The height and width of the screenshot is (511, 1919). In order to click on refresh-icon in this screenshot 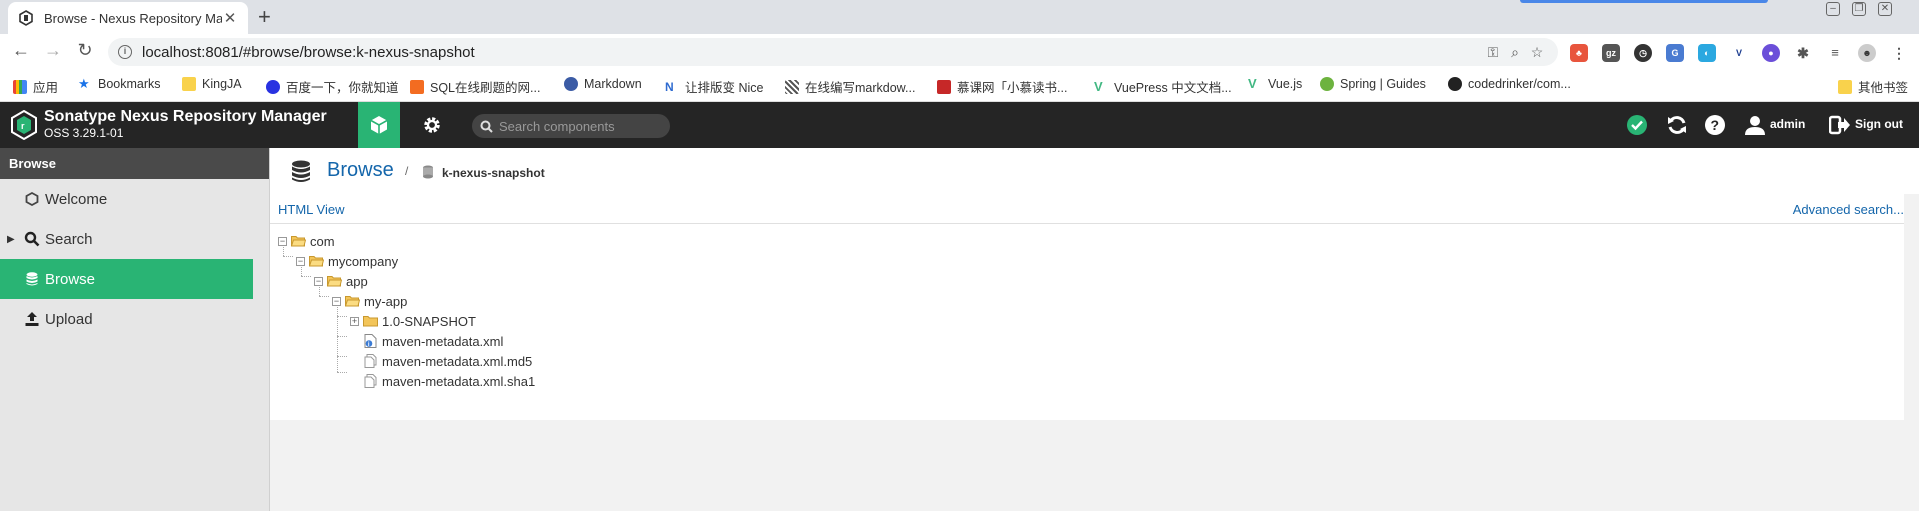, I will do `click(1677, 125)`.